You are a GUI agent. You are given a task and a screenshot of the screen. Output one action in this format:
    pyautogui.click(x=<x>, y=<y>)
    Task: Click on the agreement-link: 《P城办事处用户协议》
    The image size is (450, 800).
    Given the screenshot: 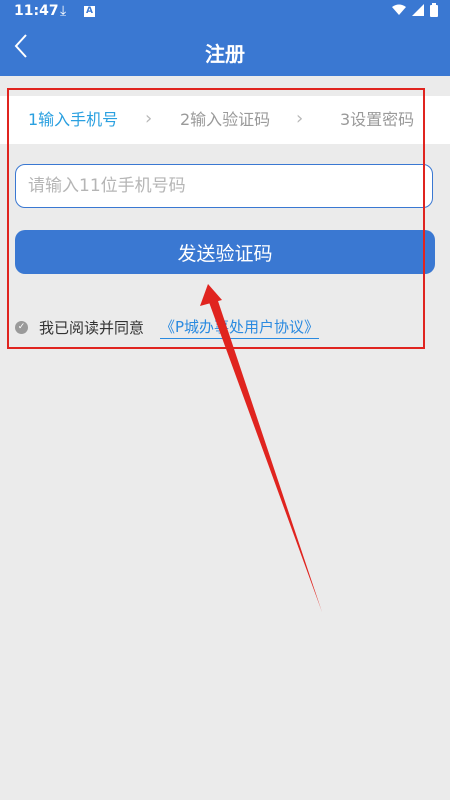 What is the action you would take?
    pyautogui.click(x=240, y=327)
    